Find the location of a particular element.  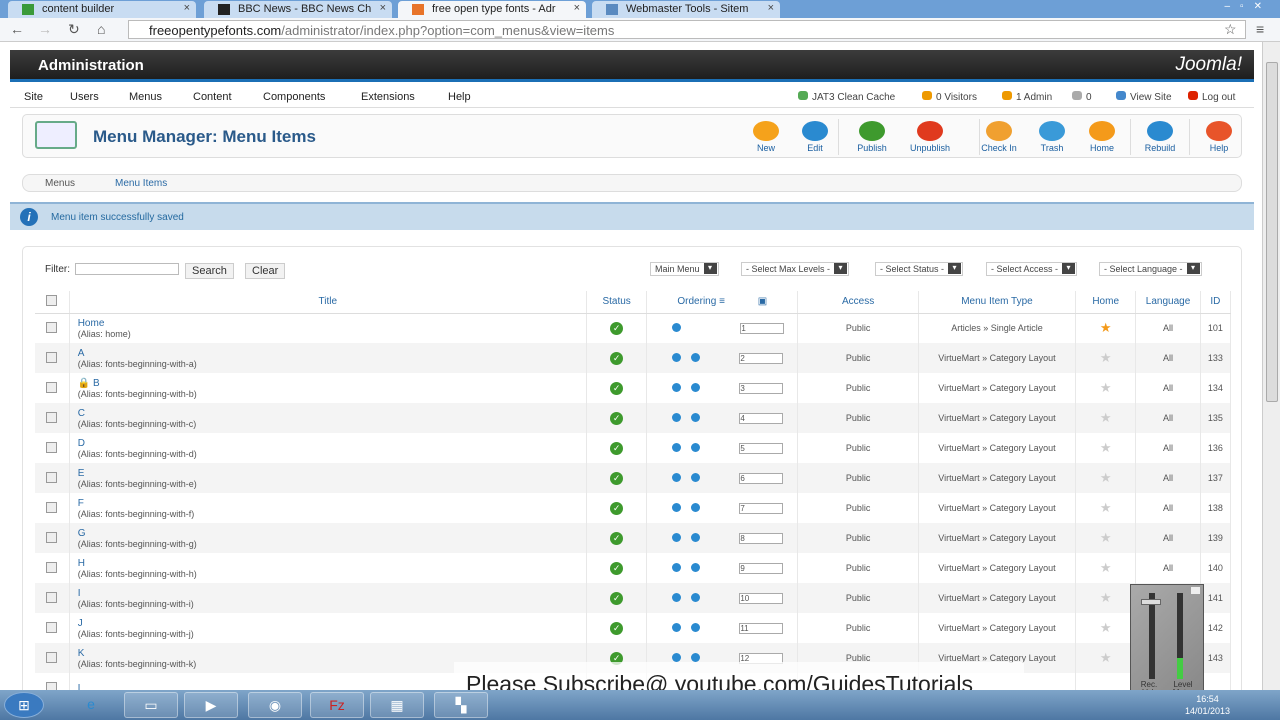

order-input: 4 is located at coordinates (761, 418).